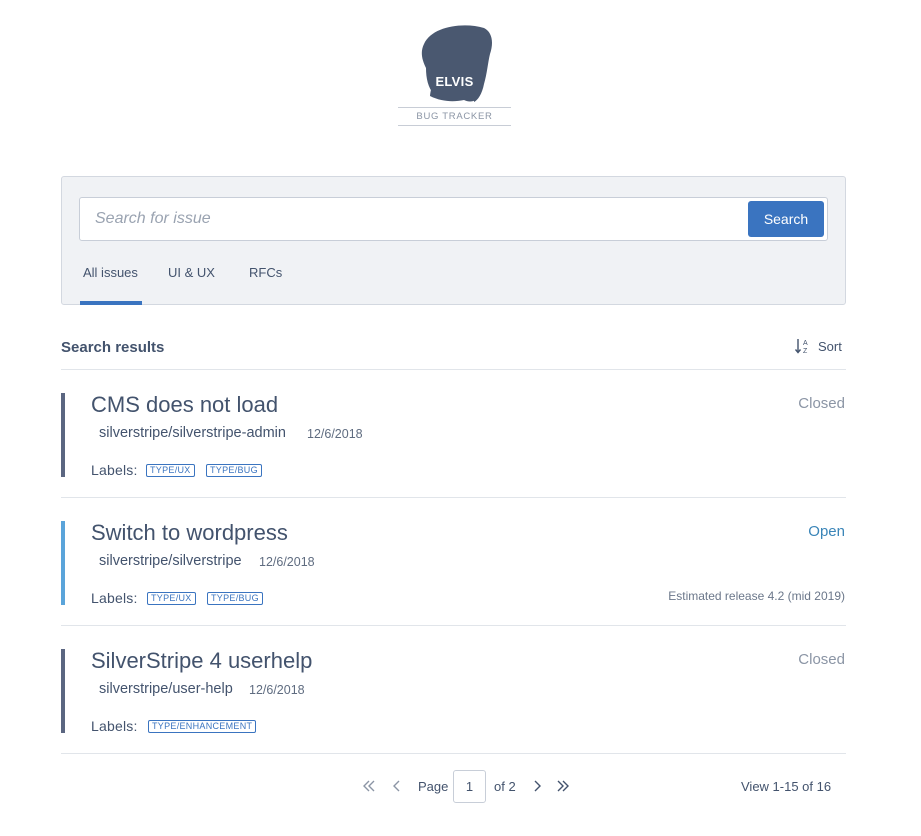  I want to click on tab-rfcs: RFCs, so click(269, 284).